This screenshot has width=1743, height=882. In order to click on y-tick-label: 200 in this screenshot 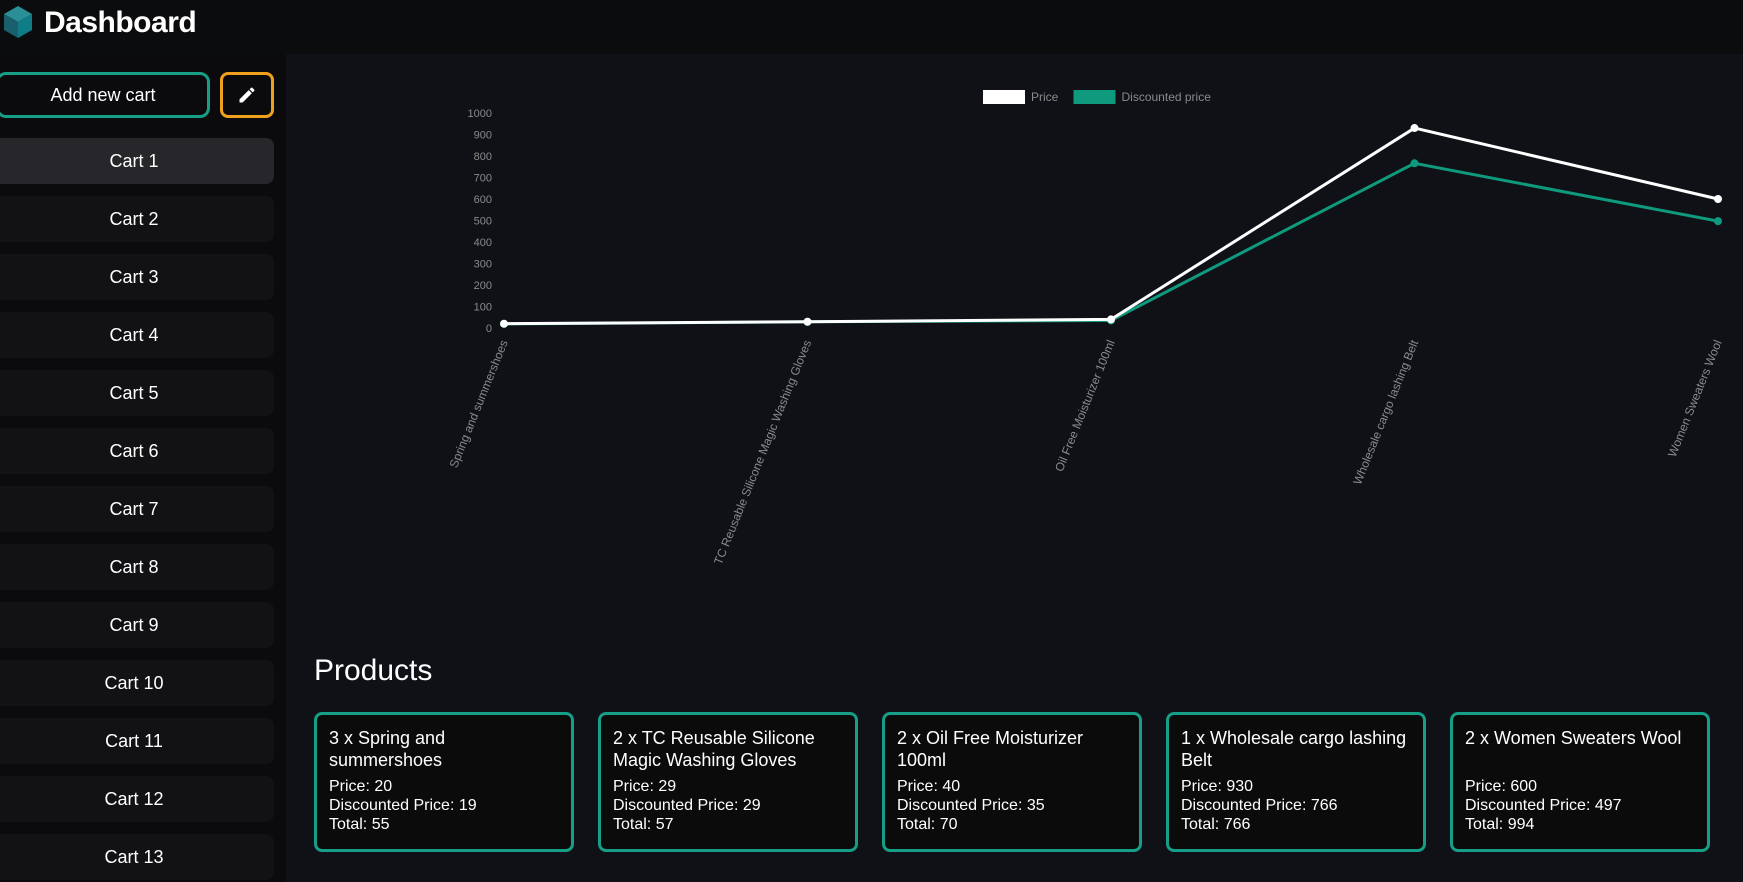, I will do `click(483, 286)`.